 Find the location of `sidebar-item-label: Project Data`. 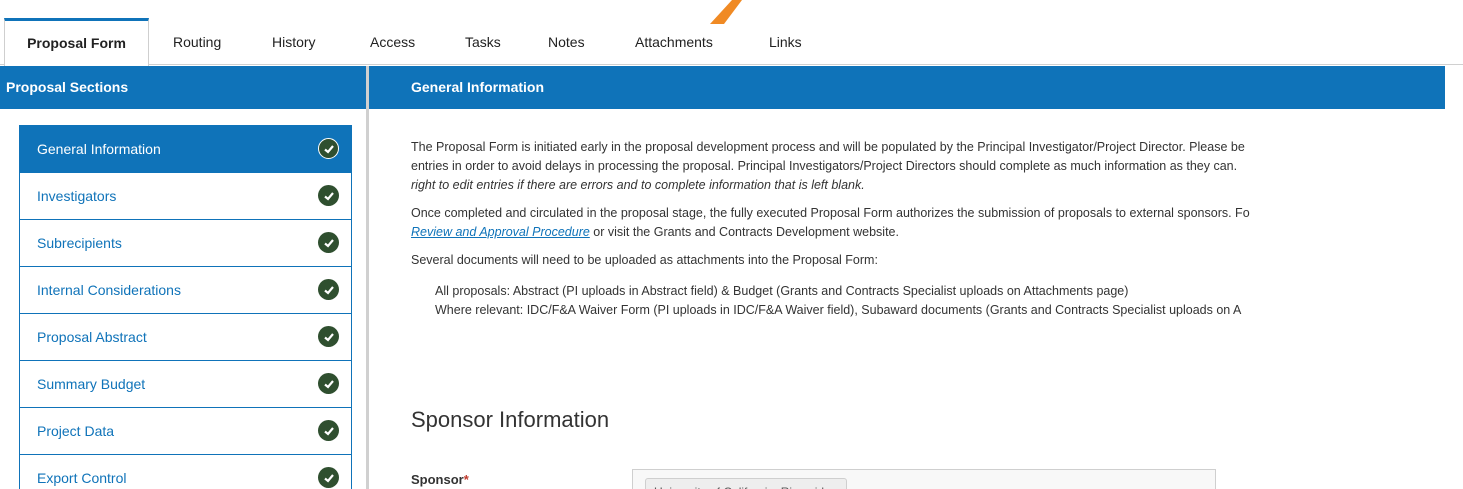

sidebar-item-label: Project Data is located at coordinates (76, 431).